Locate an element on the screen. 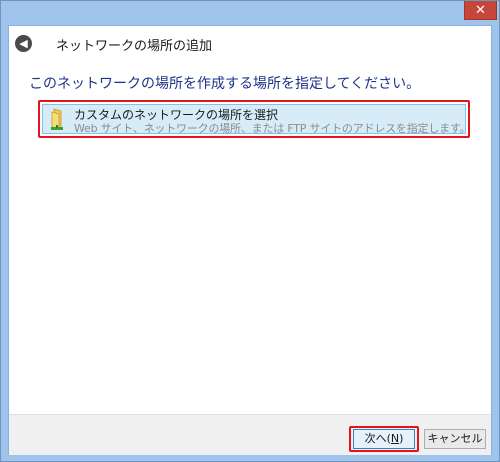  next-label: 次へ( is located at coordinates (377, 438).